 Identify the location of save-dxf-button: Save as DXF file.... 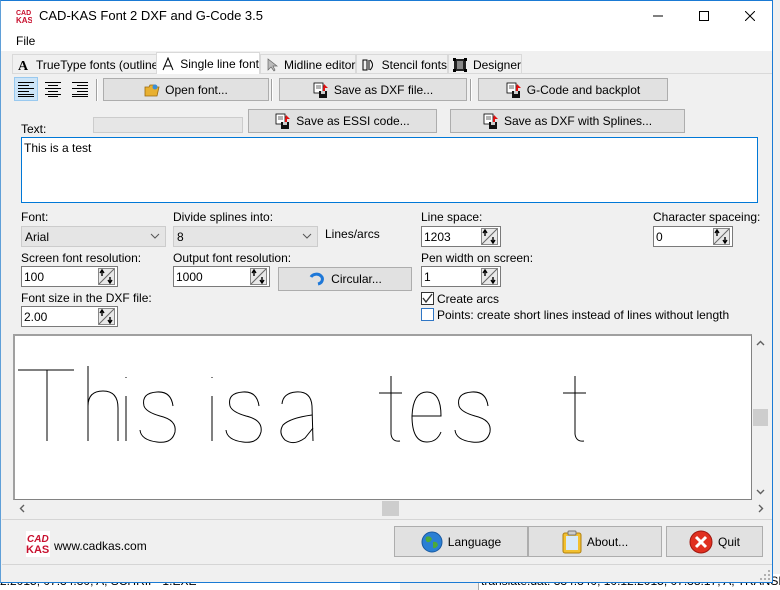
(373, 89).